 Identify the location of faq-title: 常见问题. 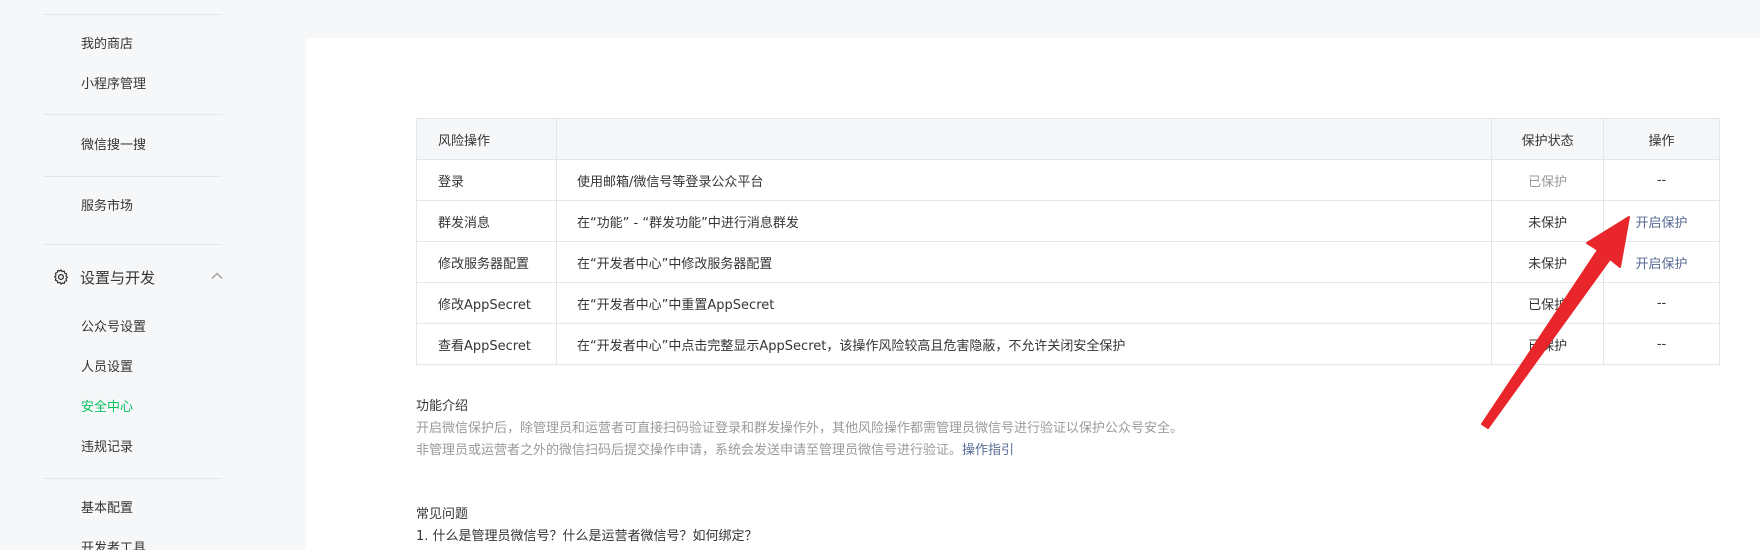
(442, 514).